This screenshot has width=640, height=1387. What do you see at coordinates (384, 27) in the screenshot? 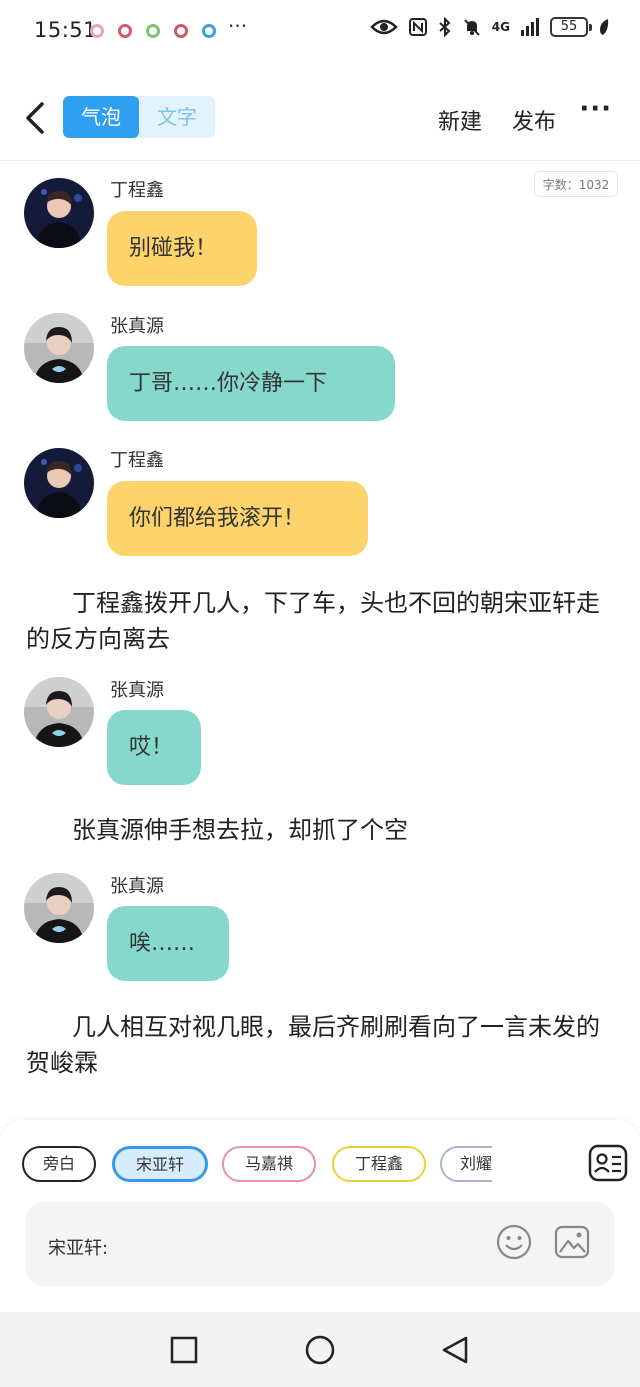
I see `eye-icon` at bounding box center [384, 27].